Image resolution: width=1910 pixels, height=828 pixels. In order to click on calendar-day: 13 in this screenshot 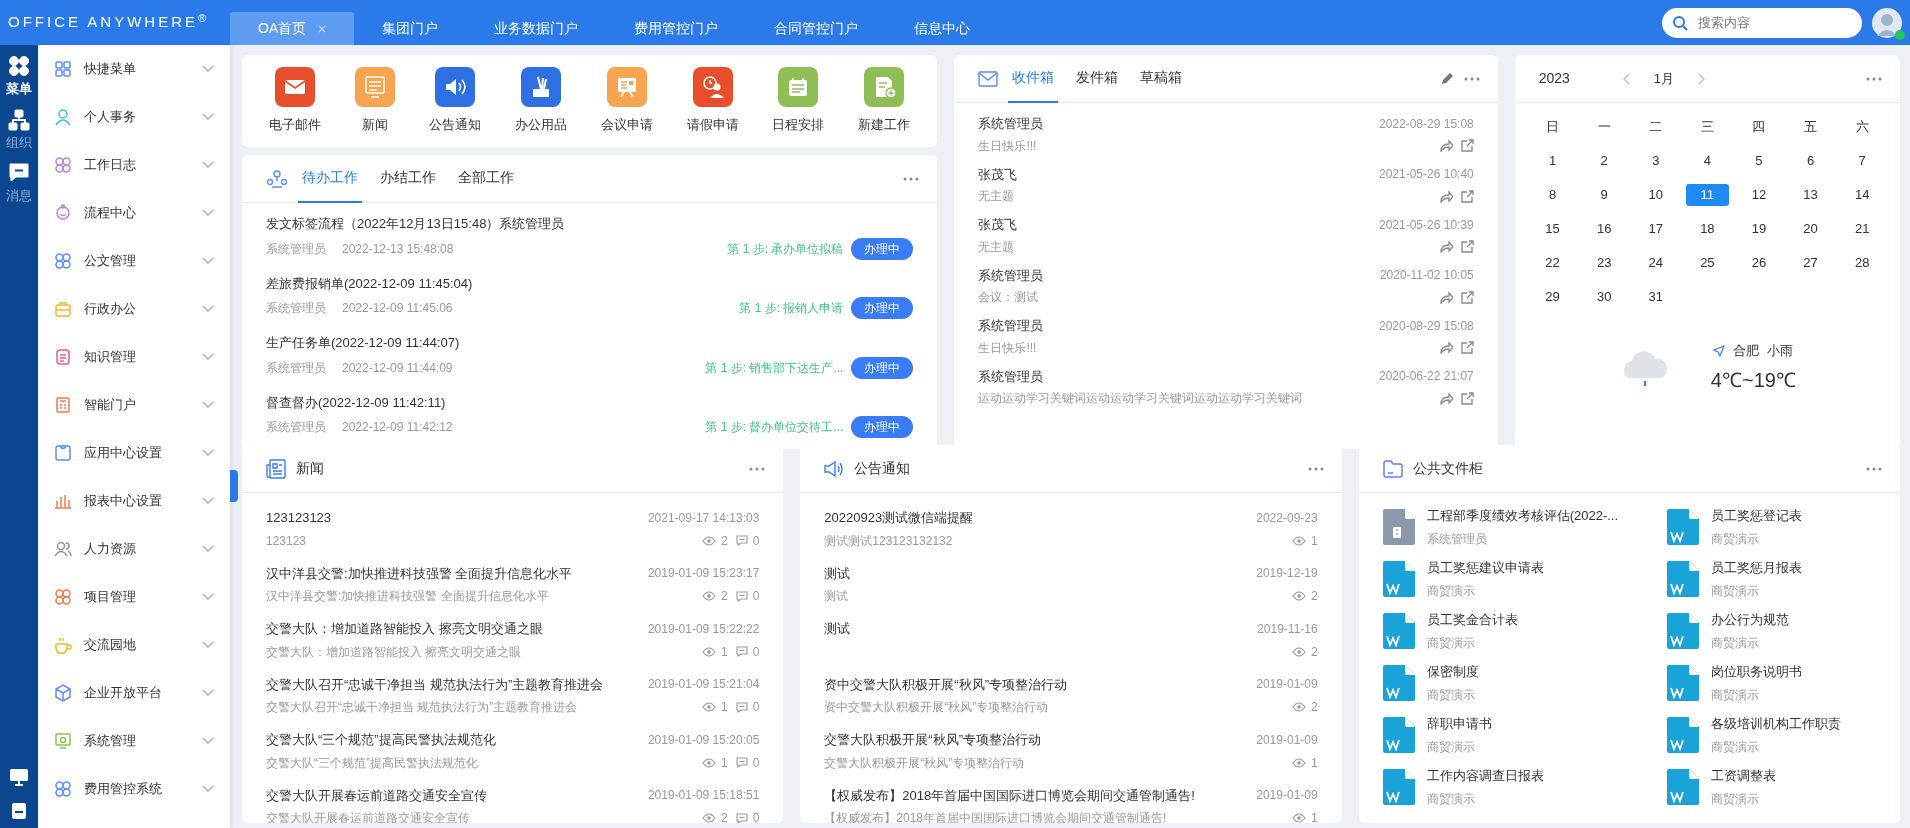, I will do `click(1810, 195)`.